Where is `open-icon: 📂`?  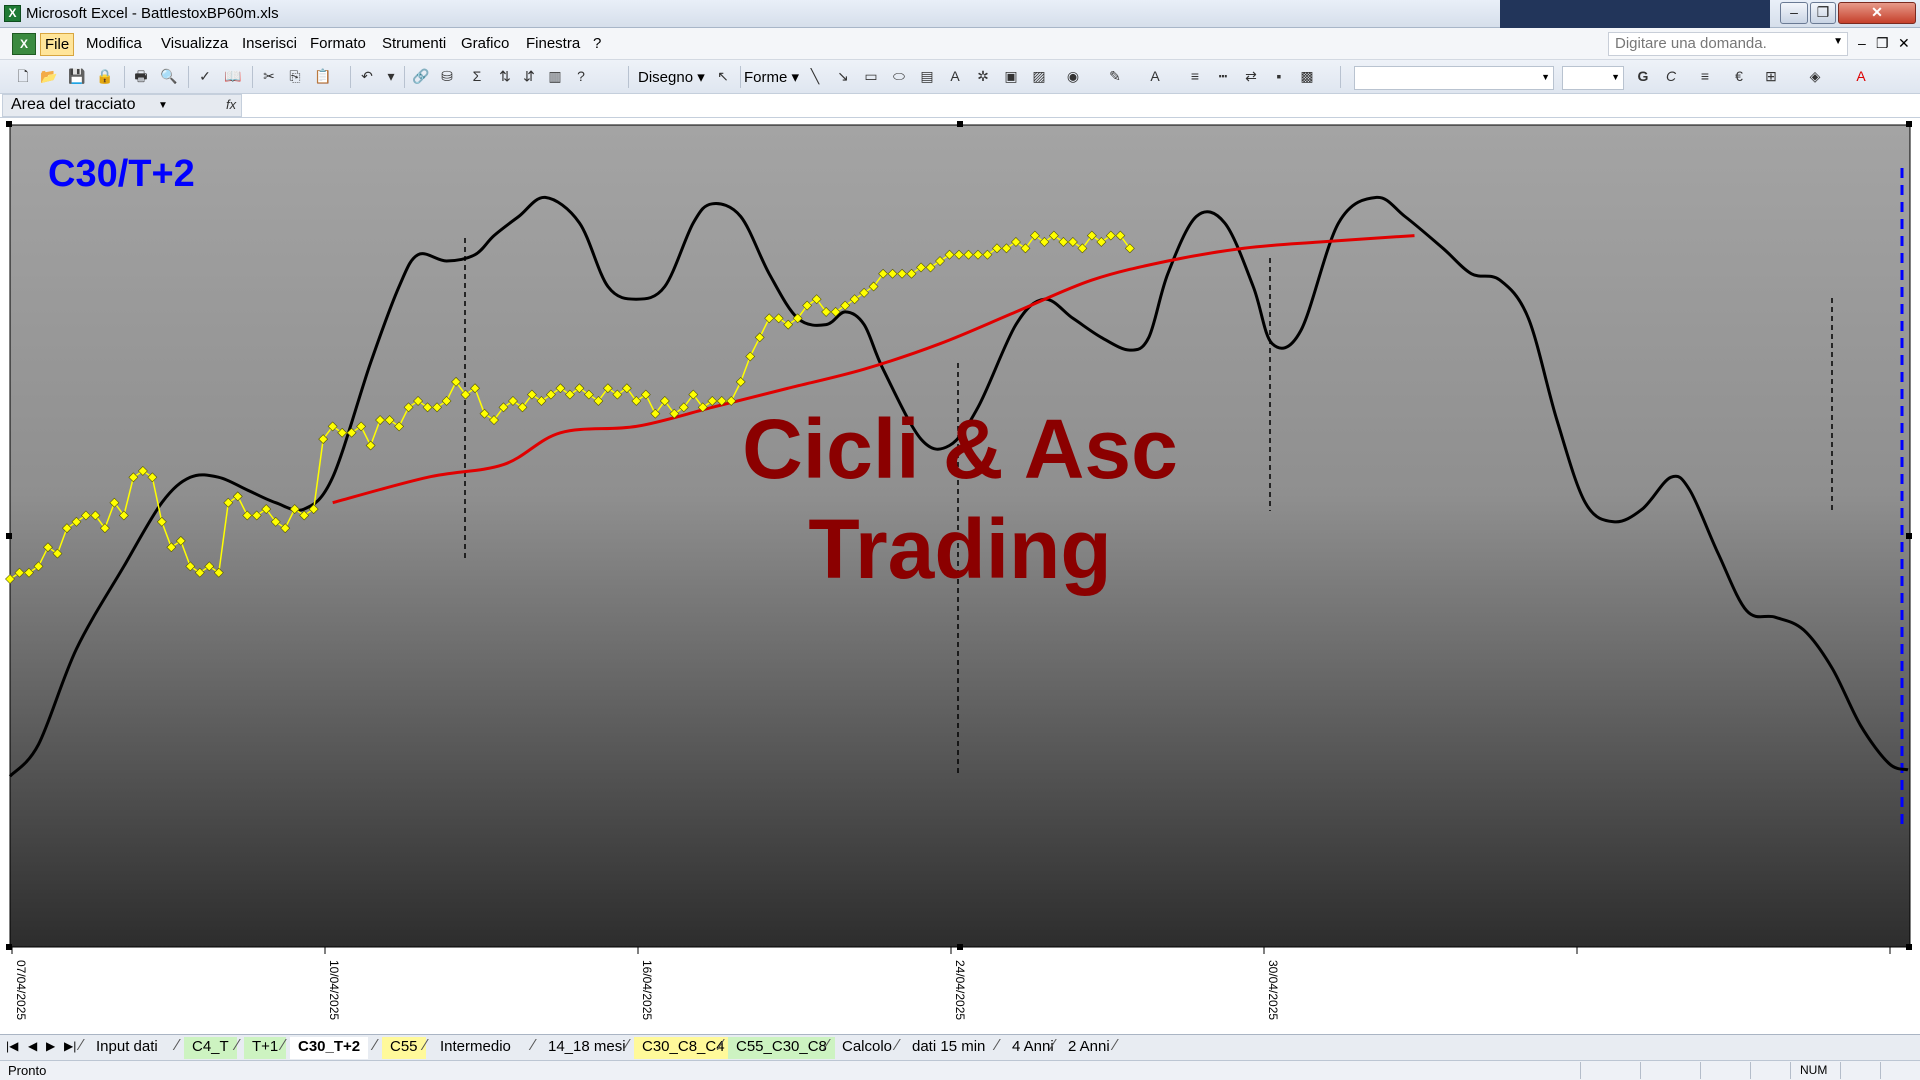
open-icon: 📂 is located at coordinates (49, 76).